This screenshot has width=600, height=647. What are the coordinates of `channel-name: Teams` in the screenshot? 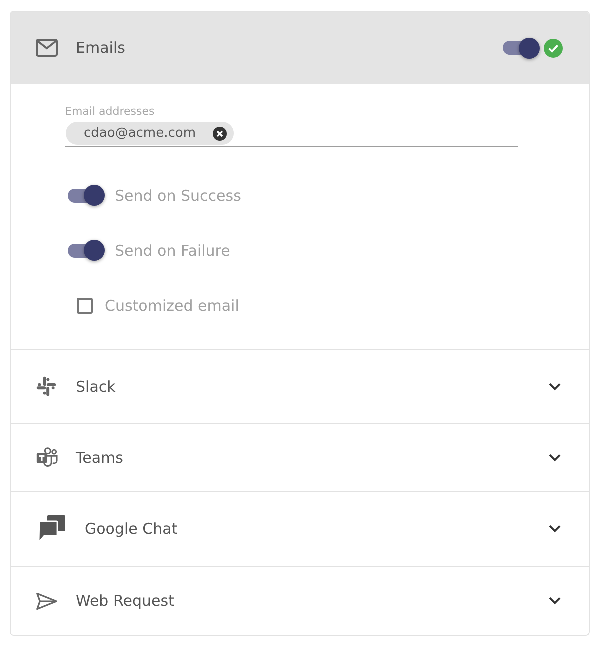 It's located at (100, 457).